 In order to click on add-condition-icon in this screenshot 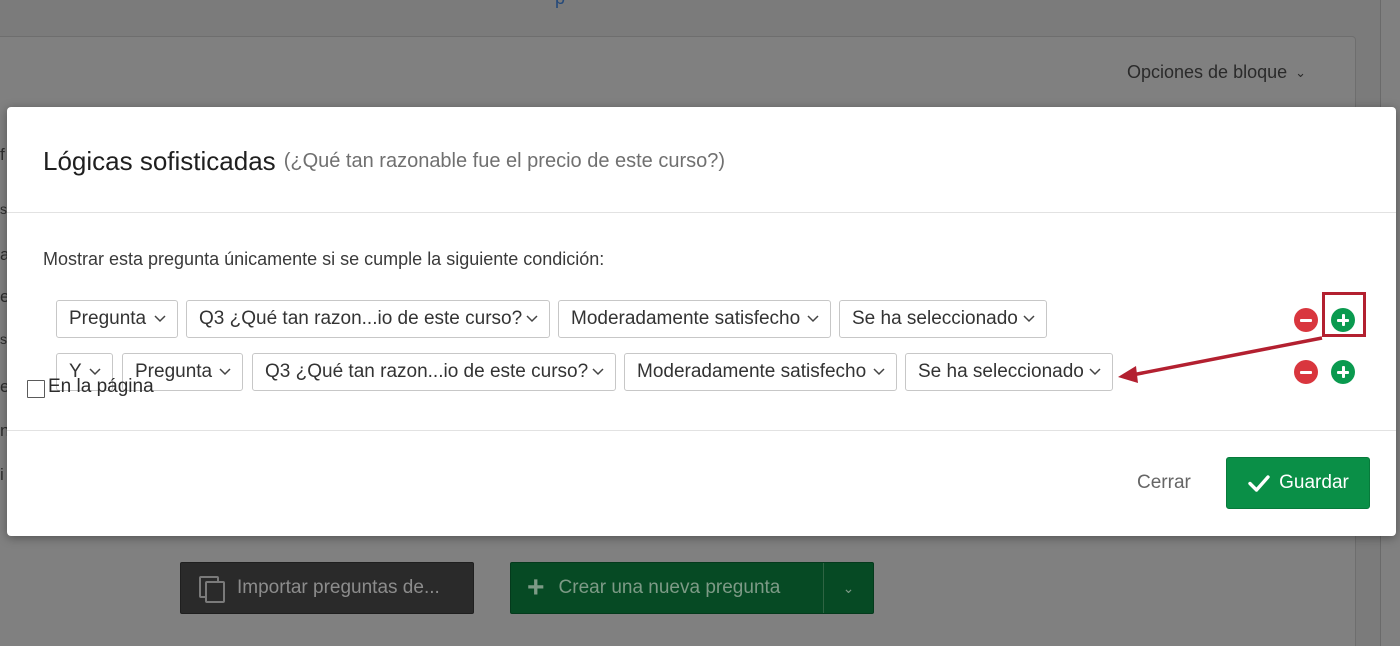, I will do `click(1343, 372)`.